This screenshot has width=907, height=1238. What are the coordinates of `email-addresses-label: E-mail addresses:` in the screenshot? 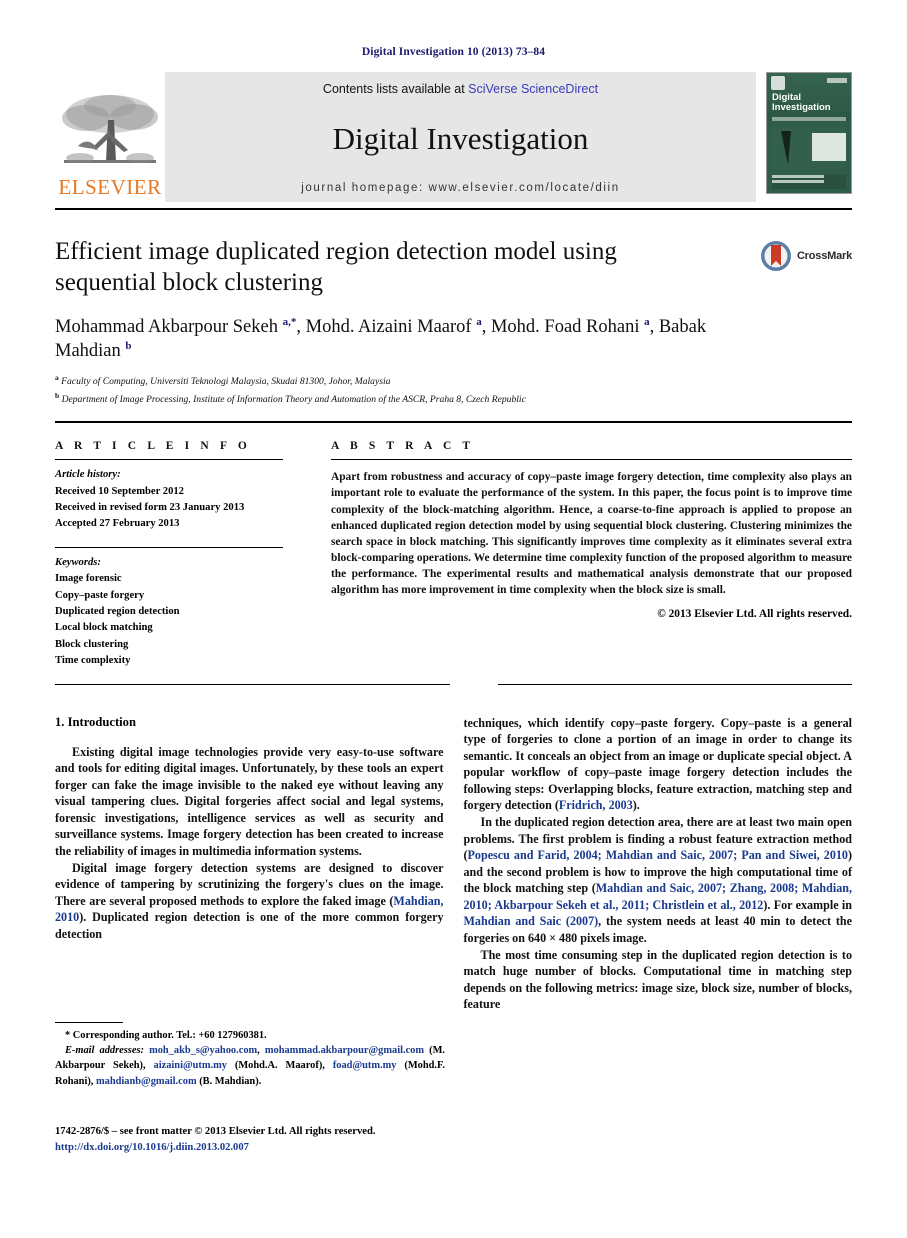 It's located at (104, 1051).